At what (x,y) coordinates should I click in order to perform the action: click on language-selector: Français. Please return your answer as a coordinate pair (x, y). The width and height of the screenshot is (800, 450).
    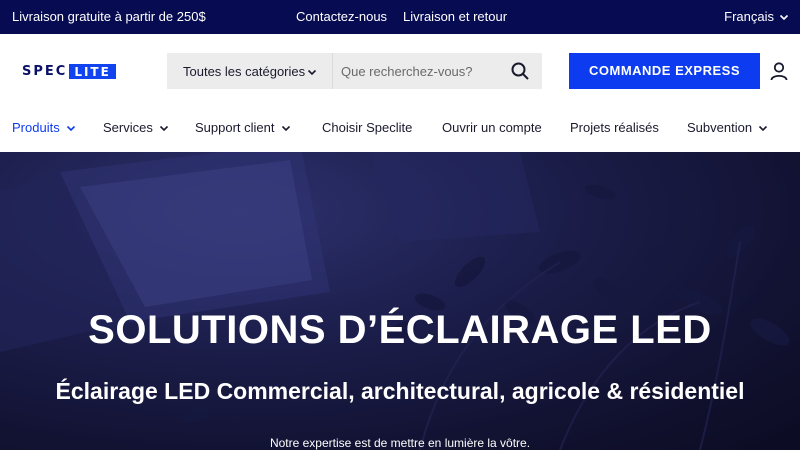
    Looking at the image, I should click on (749, 16).